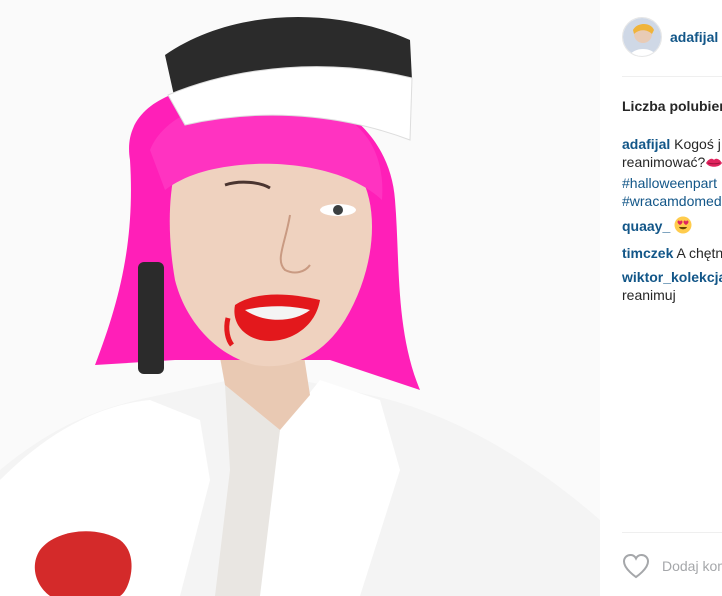  I want to click on comment-item: timczek A chętn, so click(672, 253).